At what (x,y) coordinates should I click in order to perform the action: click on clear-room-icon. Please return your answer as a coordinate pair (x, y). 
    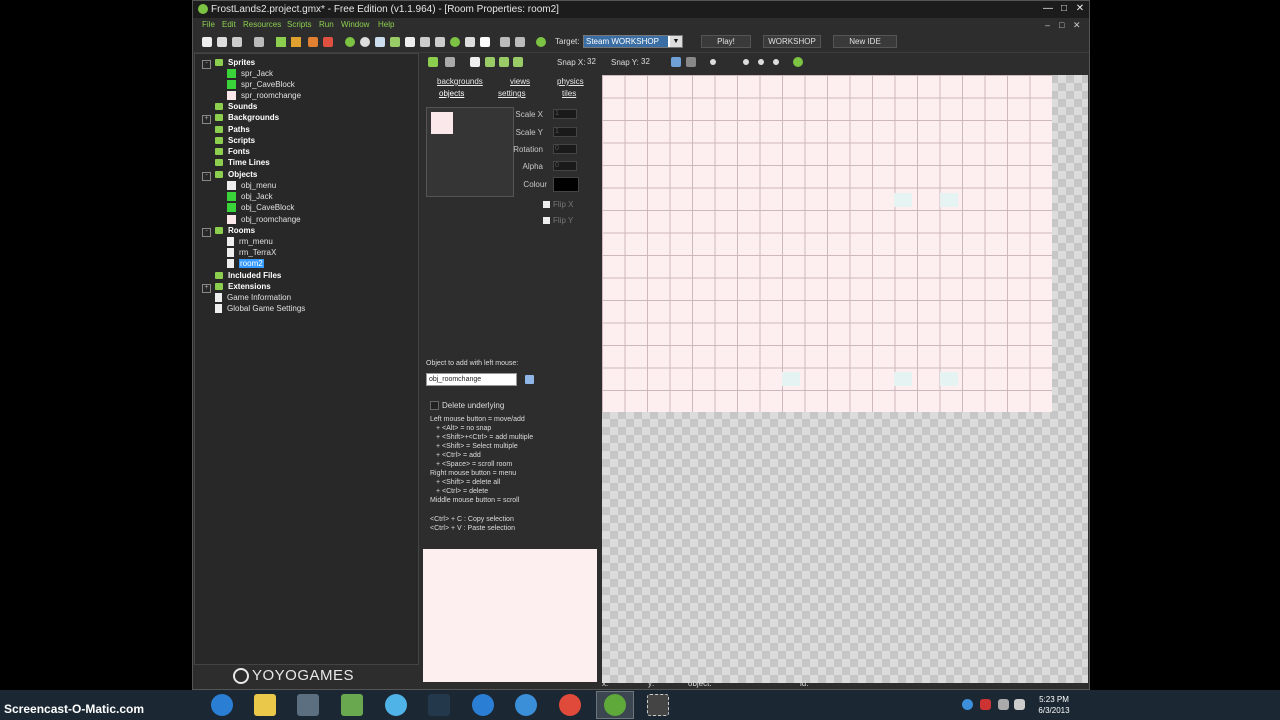
    Looking at the image, I should click on (475, 62).